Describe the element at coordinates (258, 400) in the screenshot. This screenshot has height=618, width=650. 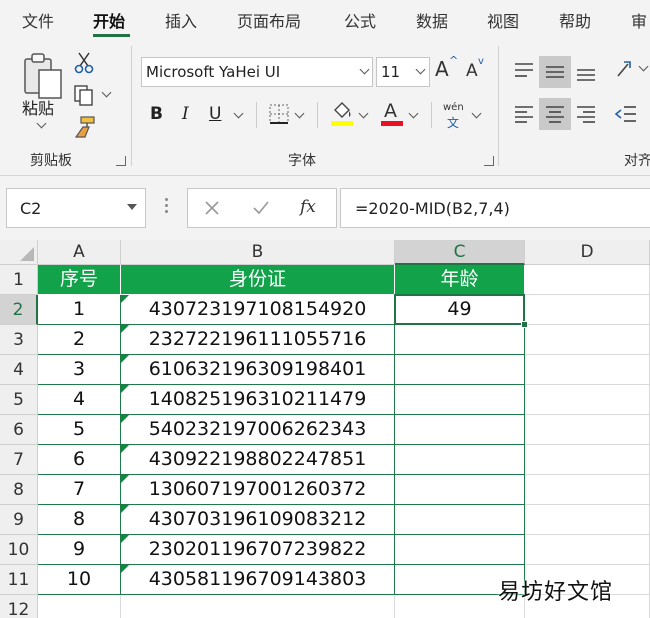
I see `cell-b5: 140825196310211479` at that location.